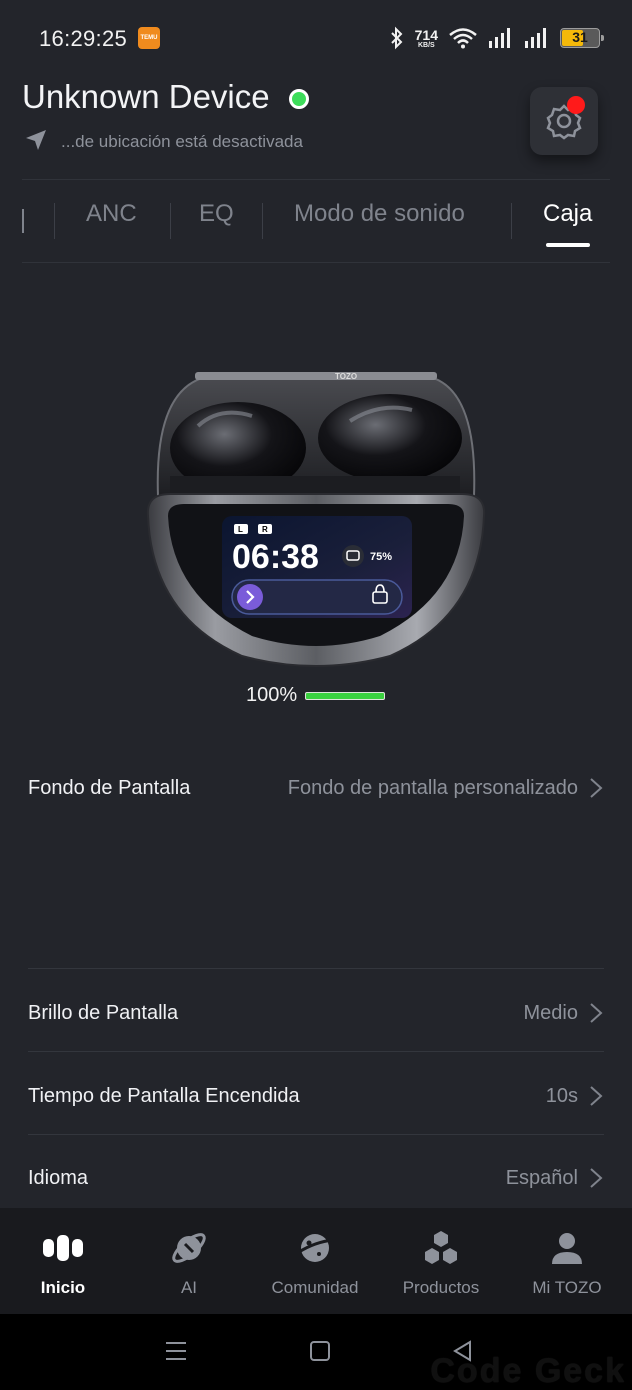 The height and width of the screenshot is (1390, 632). Describe the element at coordinates (36, 140) in the screenshot. I see `location-arrow-icon` at that location.